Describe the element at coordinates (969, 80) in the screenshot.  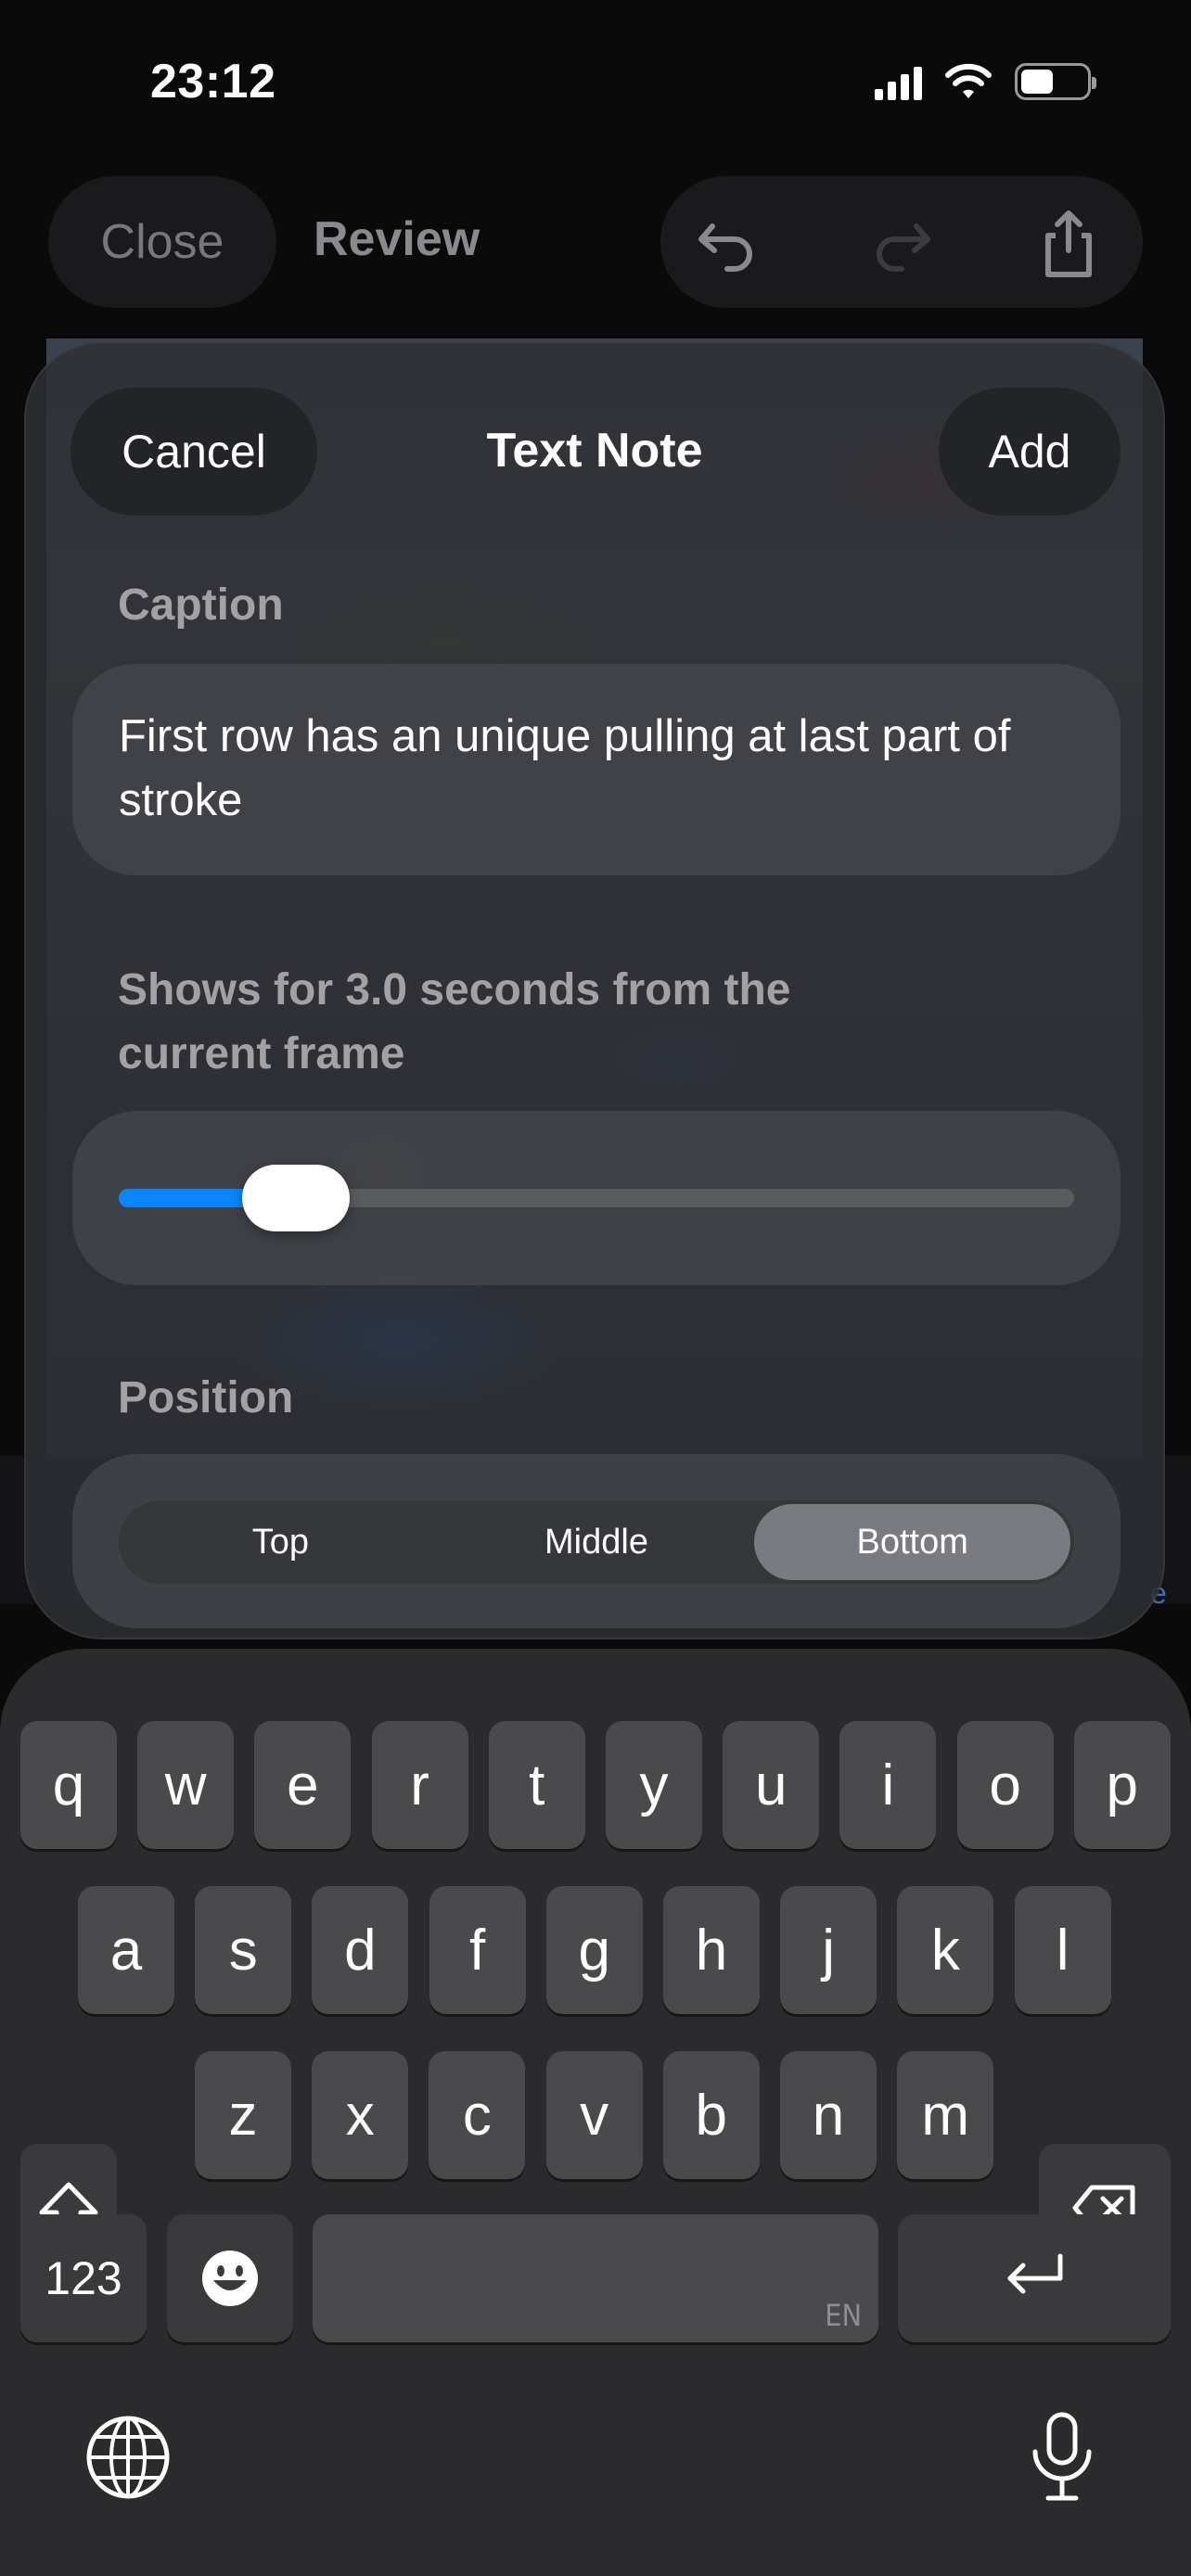
I see `wifi-icon` at that location.